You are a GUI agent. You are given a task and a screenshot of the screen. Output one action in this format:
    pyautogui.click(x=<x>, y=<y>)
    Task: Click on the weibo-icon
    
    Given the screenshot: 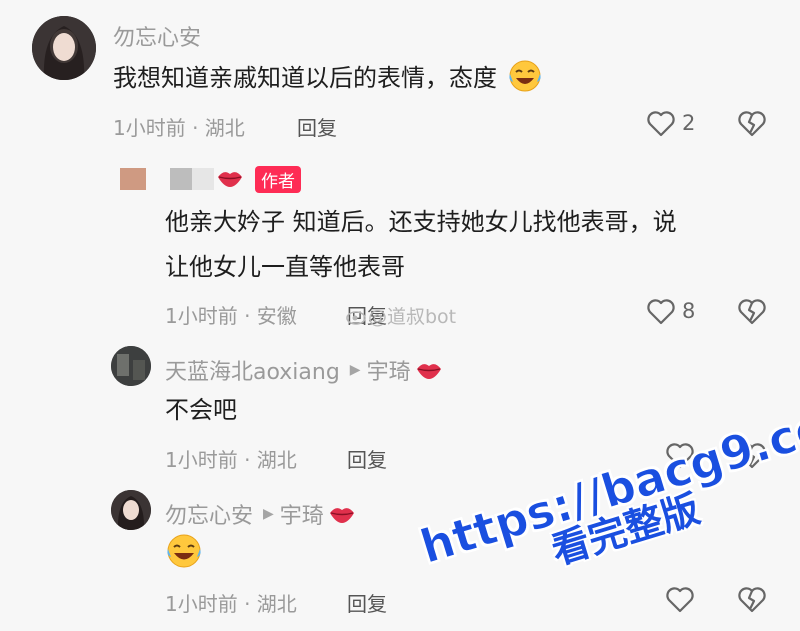 What is the action you would take?
    pyautogui.click(x=356, y=317)
    